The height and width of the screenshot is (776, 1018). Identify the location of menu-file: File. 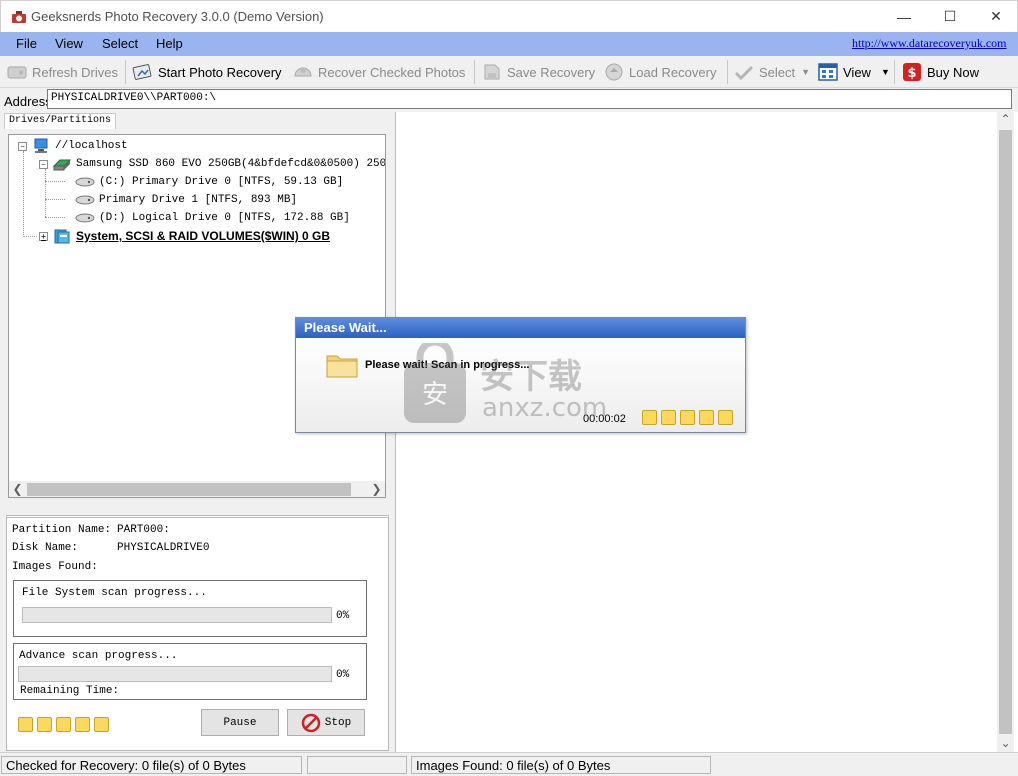
(26, 43).